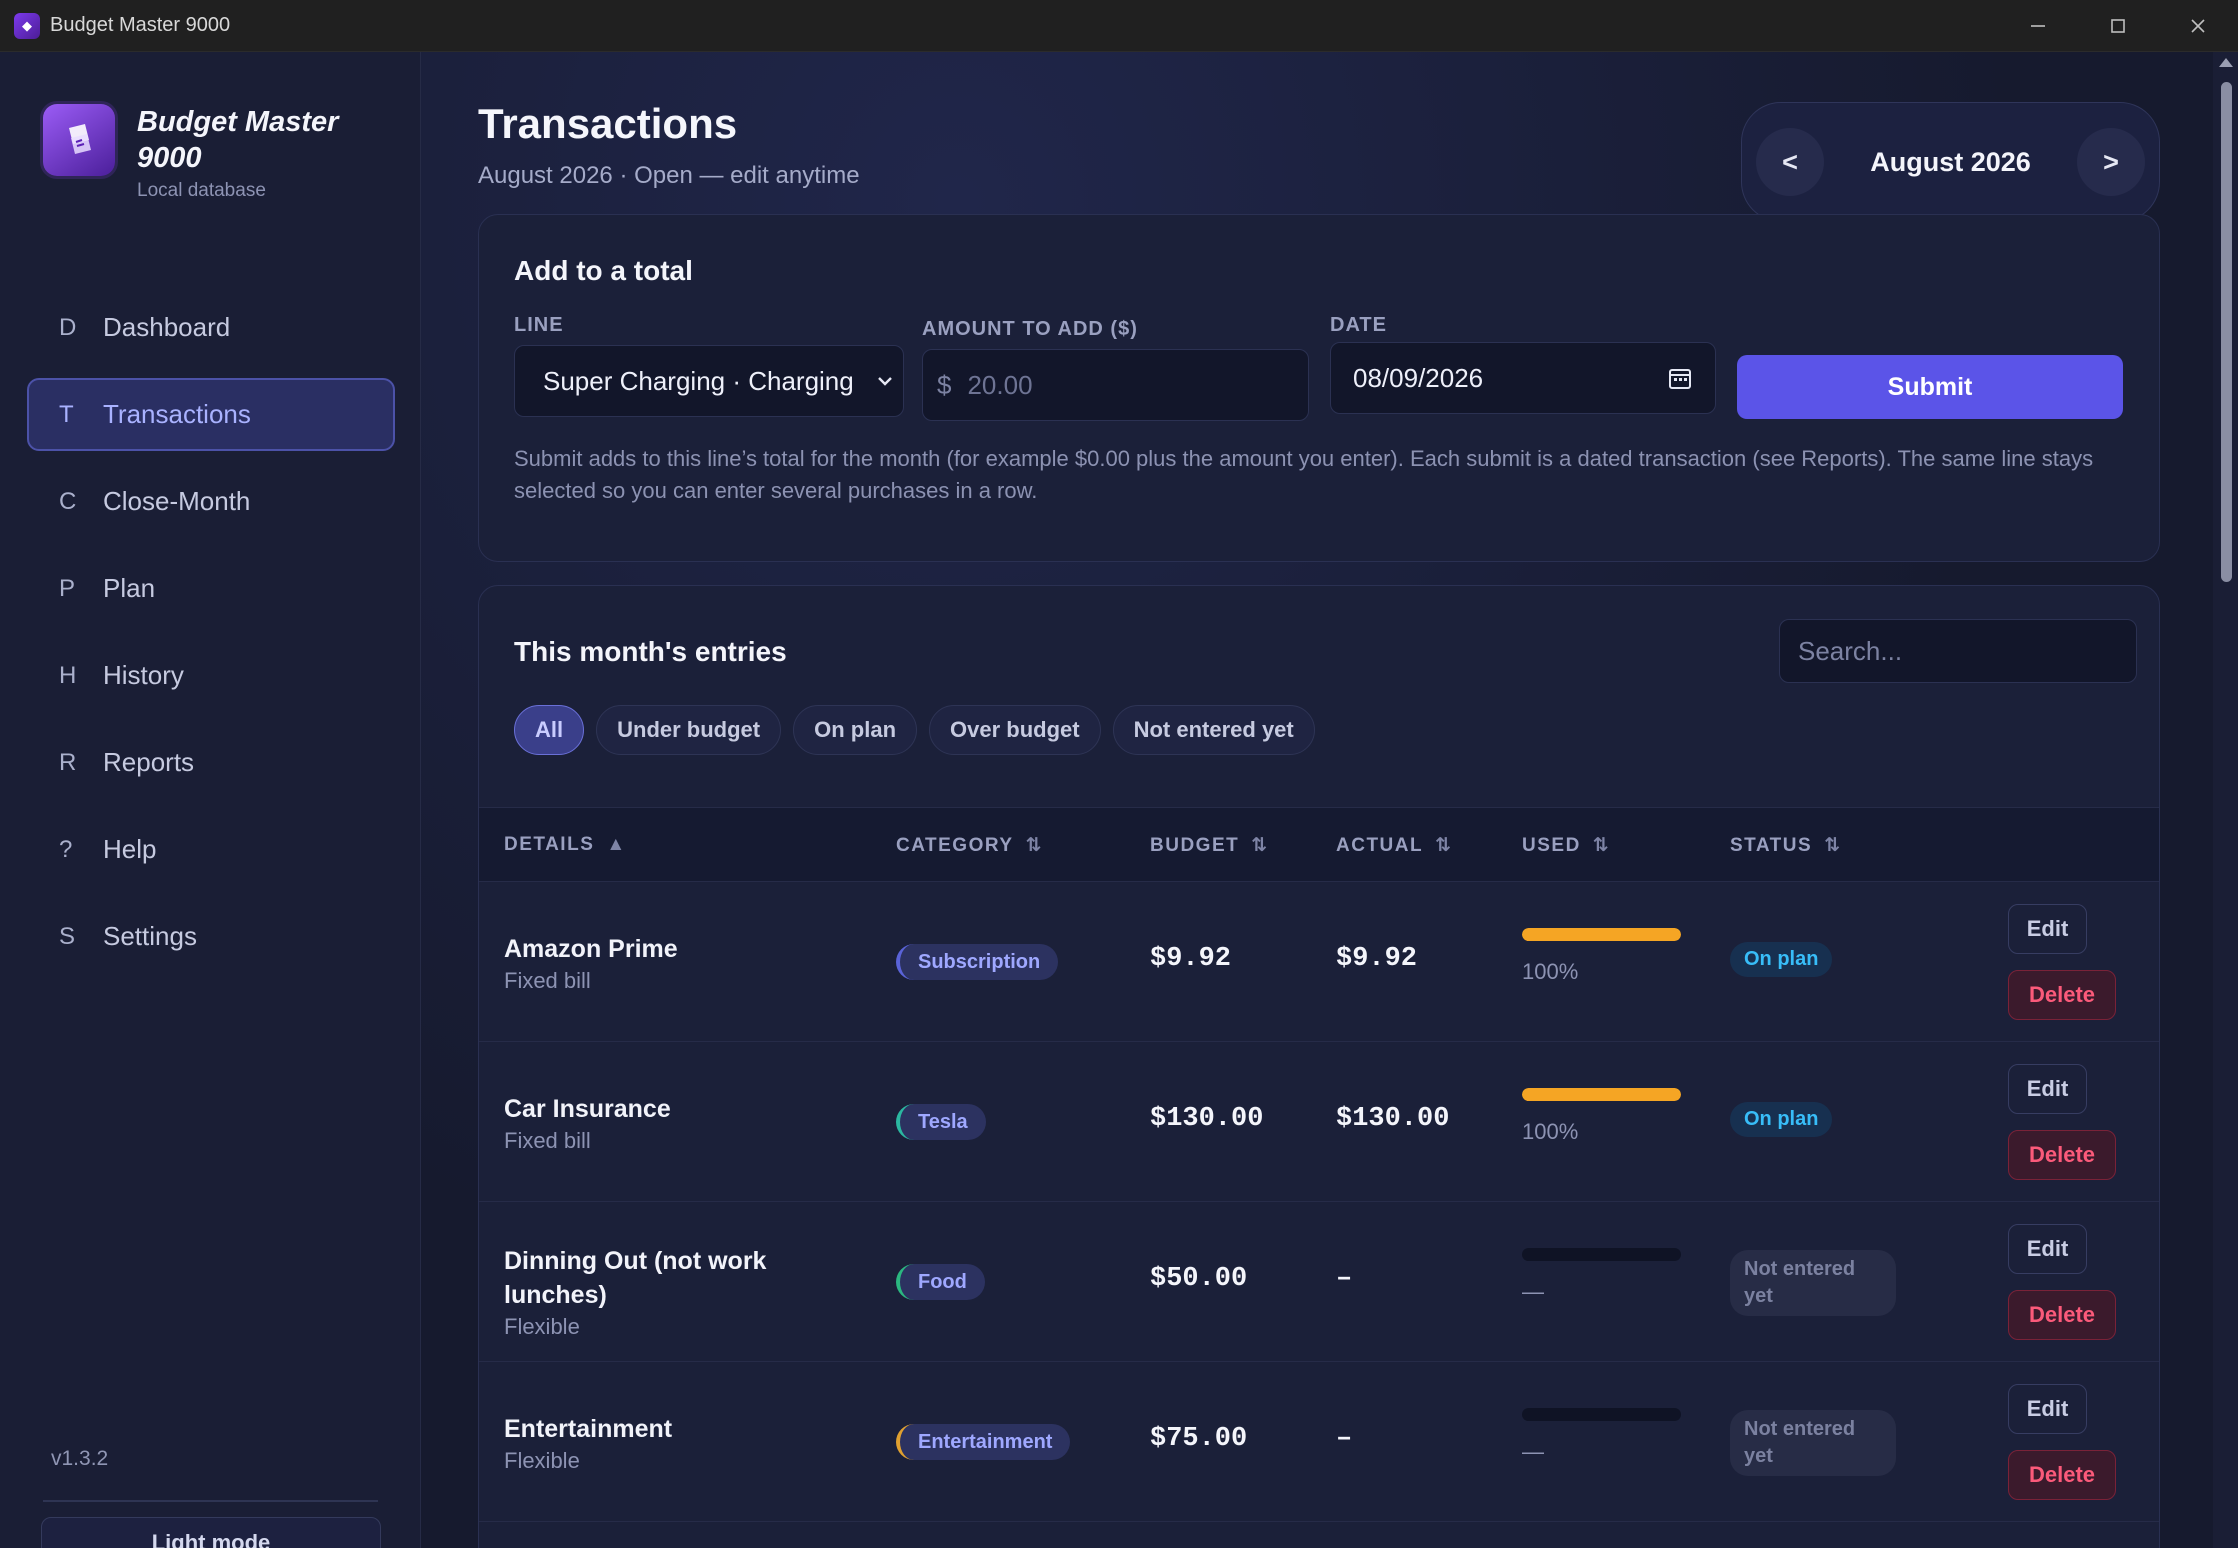 The image size is (2238, 1548). I want to click on line-label: LINE, so click(539, 325).